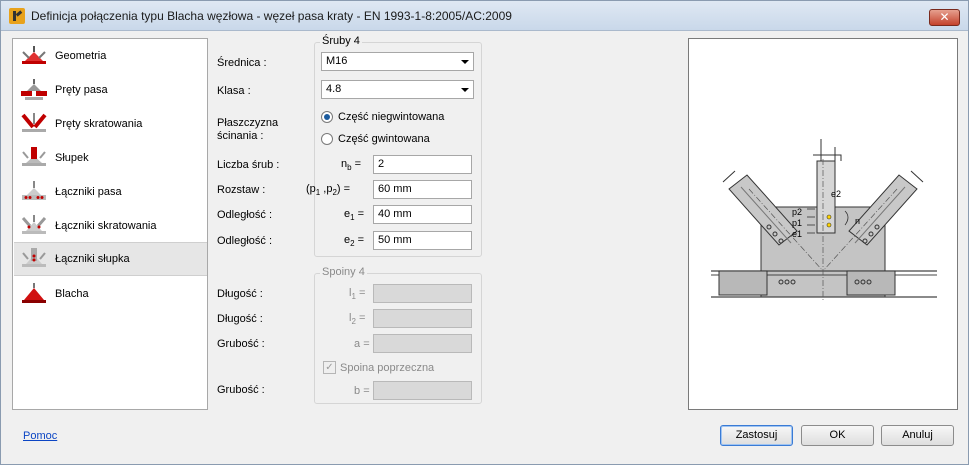 The image size is (969, 465). I want to click on nav-label: Pręty pasa, so click(81, 90).